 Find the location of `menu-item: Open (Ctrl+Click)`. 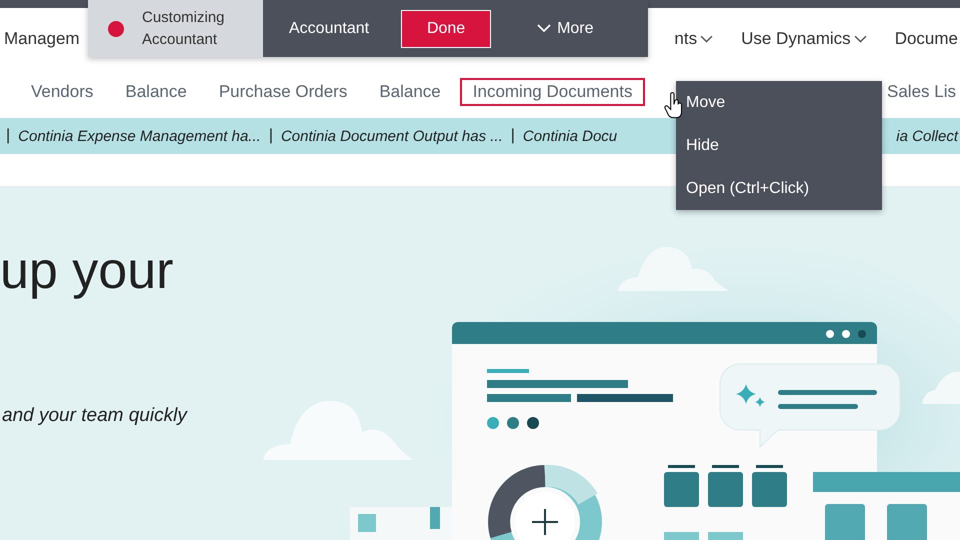

menu-item: Open (Ctrl+Click) is located at coordinates (779, 189).